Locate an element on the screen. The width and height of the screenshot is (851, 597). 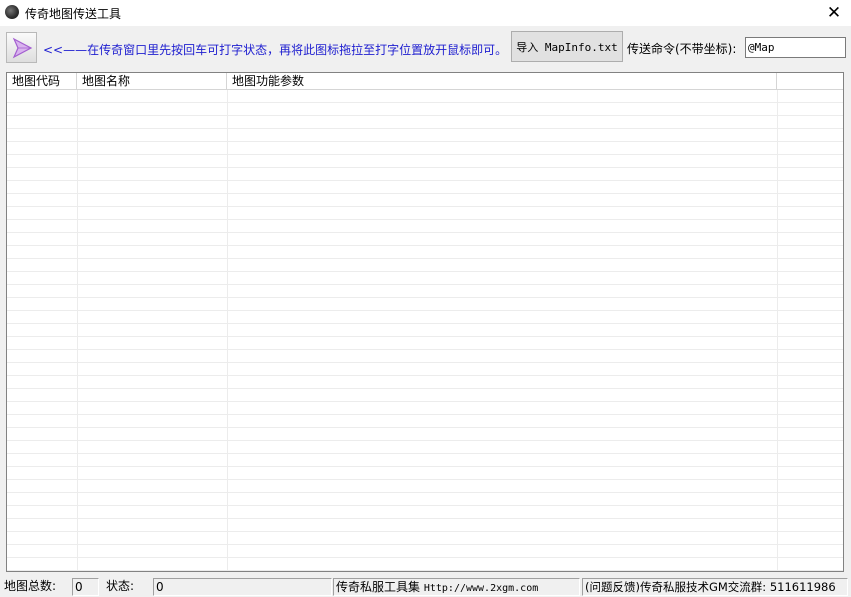
drag-arrow-icon is located at coordinates (21, 47).